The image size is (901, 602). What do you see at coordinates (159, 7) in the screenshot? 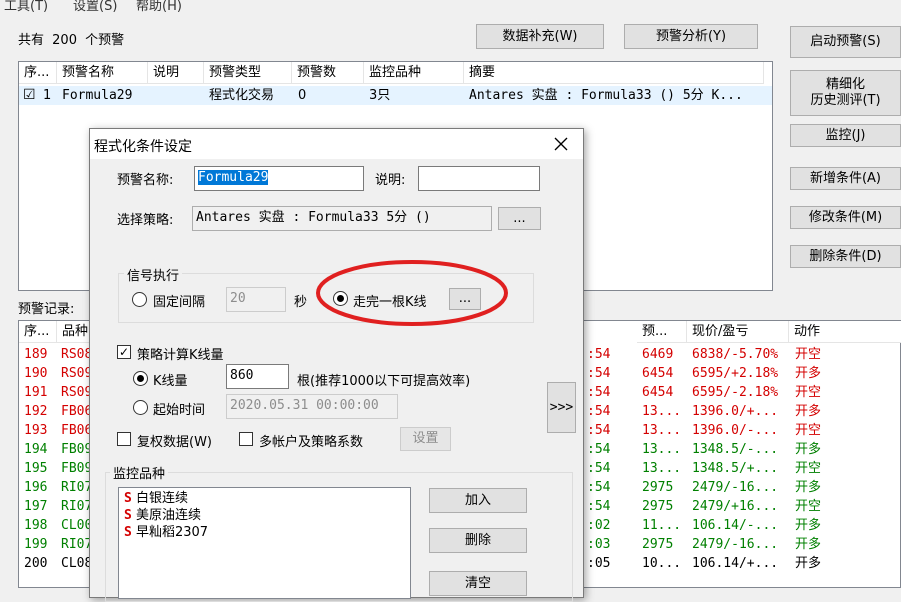
I see `menu-help: 帮助(H)` at bounding box center [159, 7].